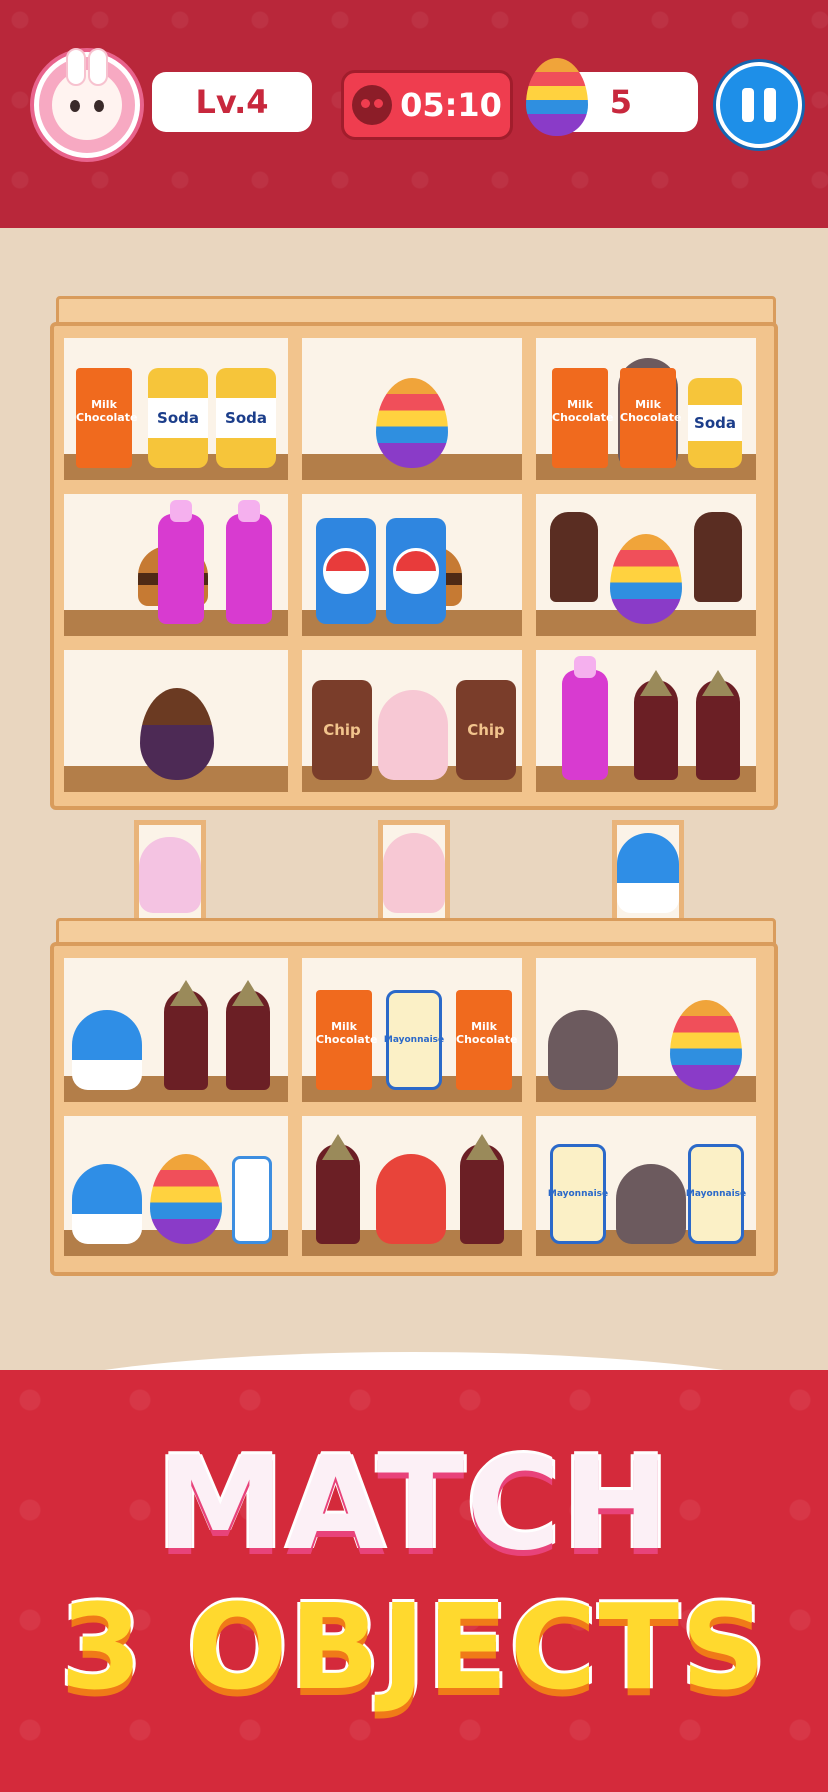 The image size is (828, 1792). I want to click on banner-title-line2: 3 OBJECTS, so click(414, 1647).